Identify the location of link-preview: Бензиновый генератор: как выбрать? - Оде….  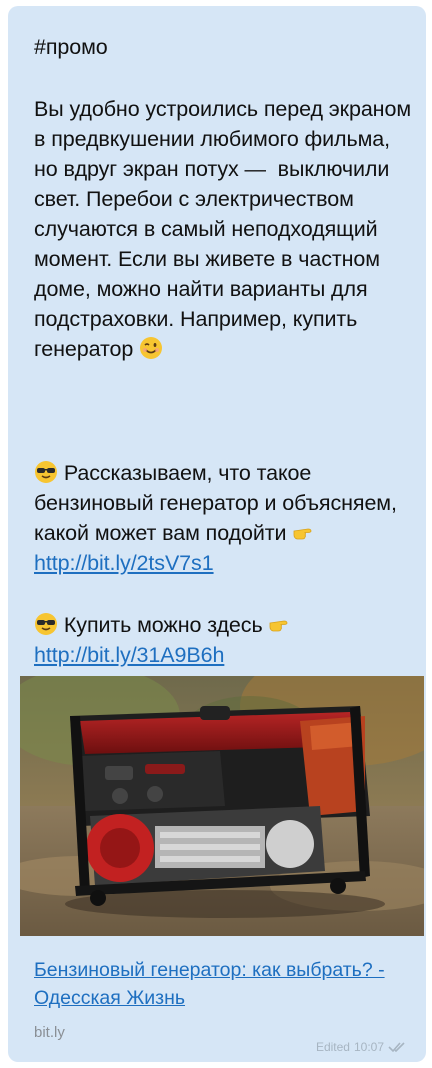
(223, 984).